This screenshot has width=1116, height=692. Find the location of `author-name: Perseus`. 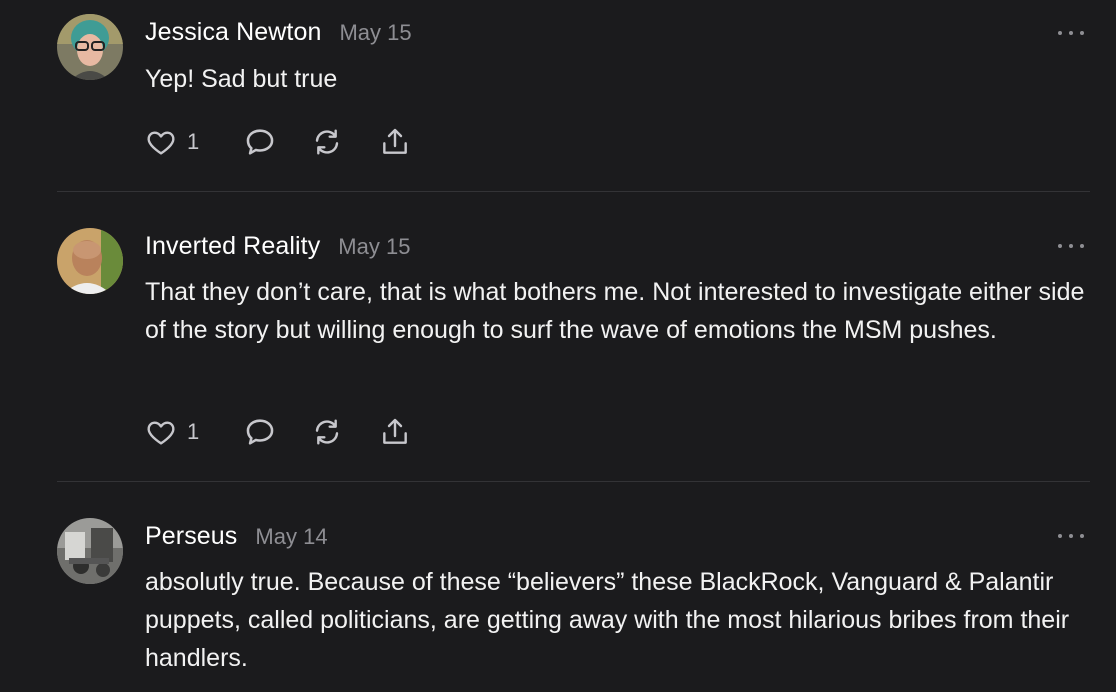

author-name: Perseus is located at coordinates (191, 536).